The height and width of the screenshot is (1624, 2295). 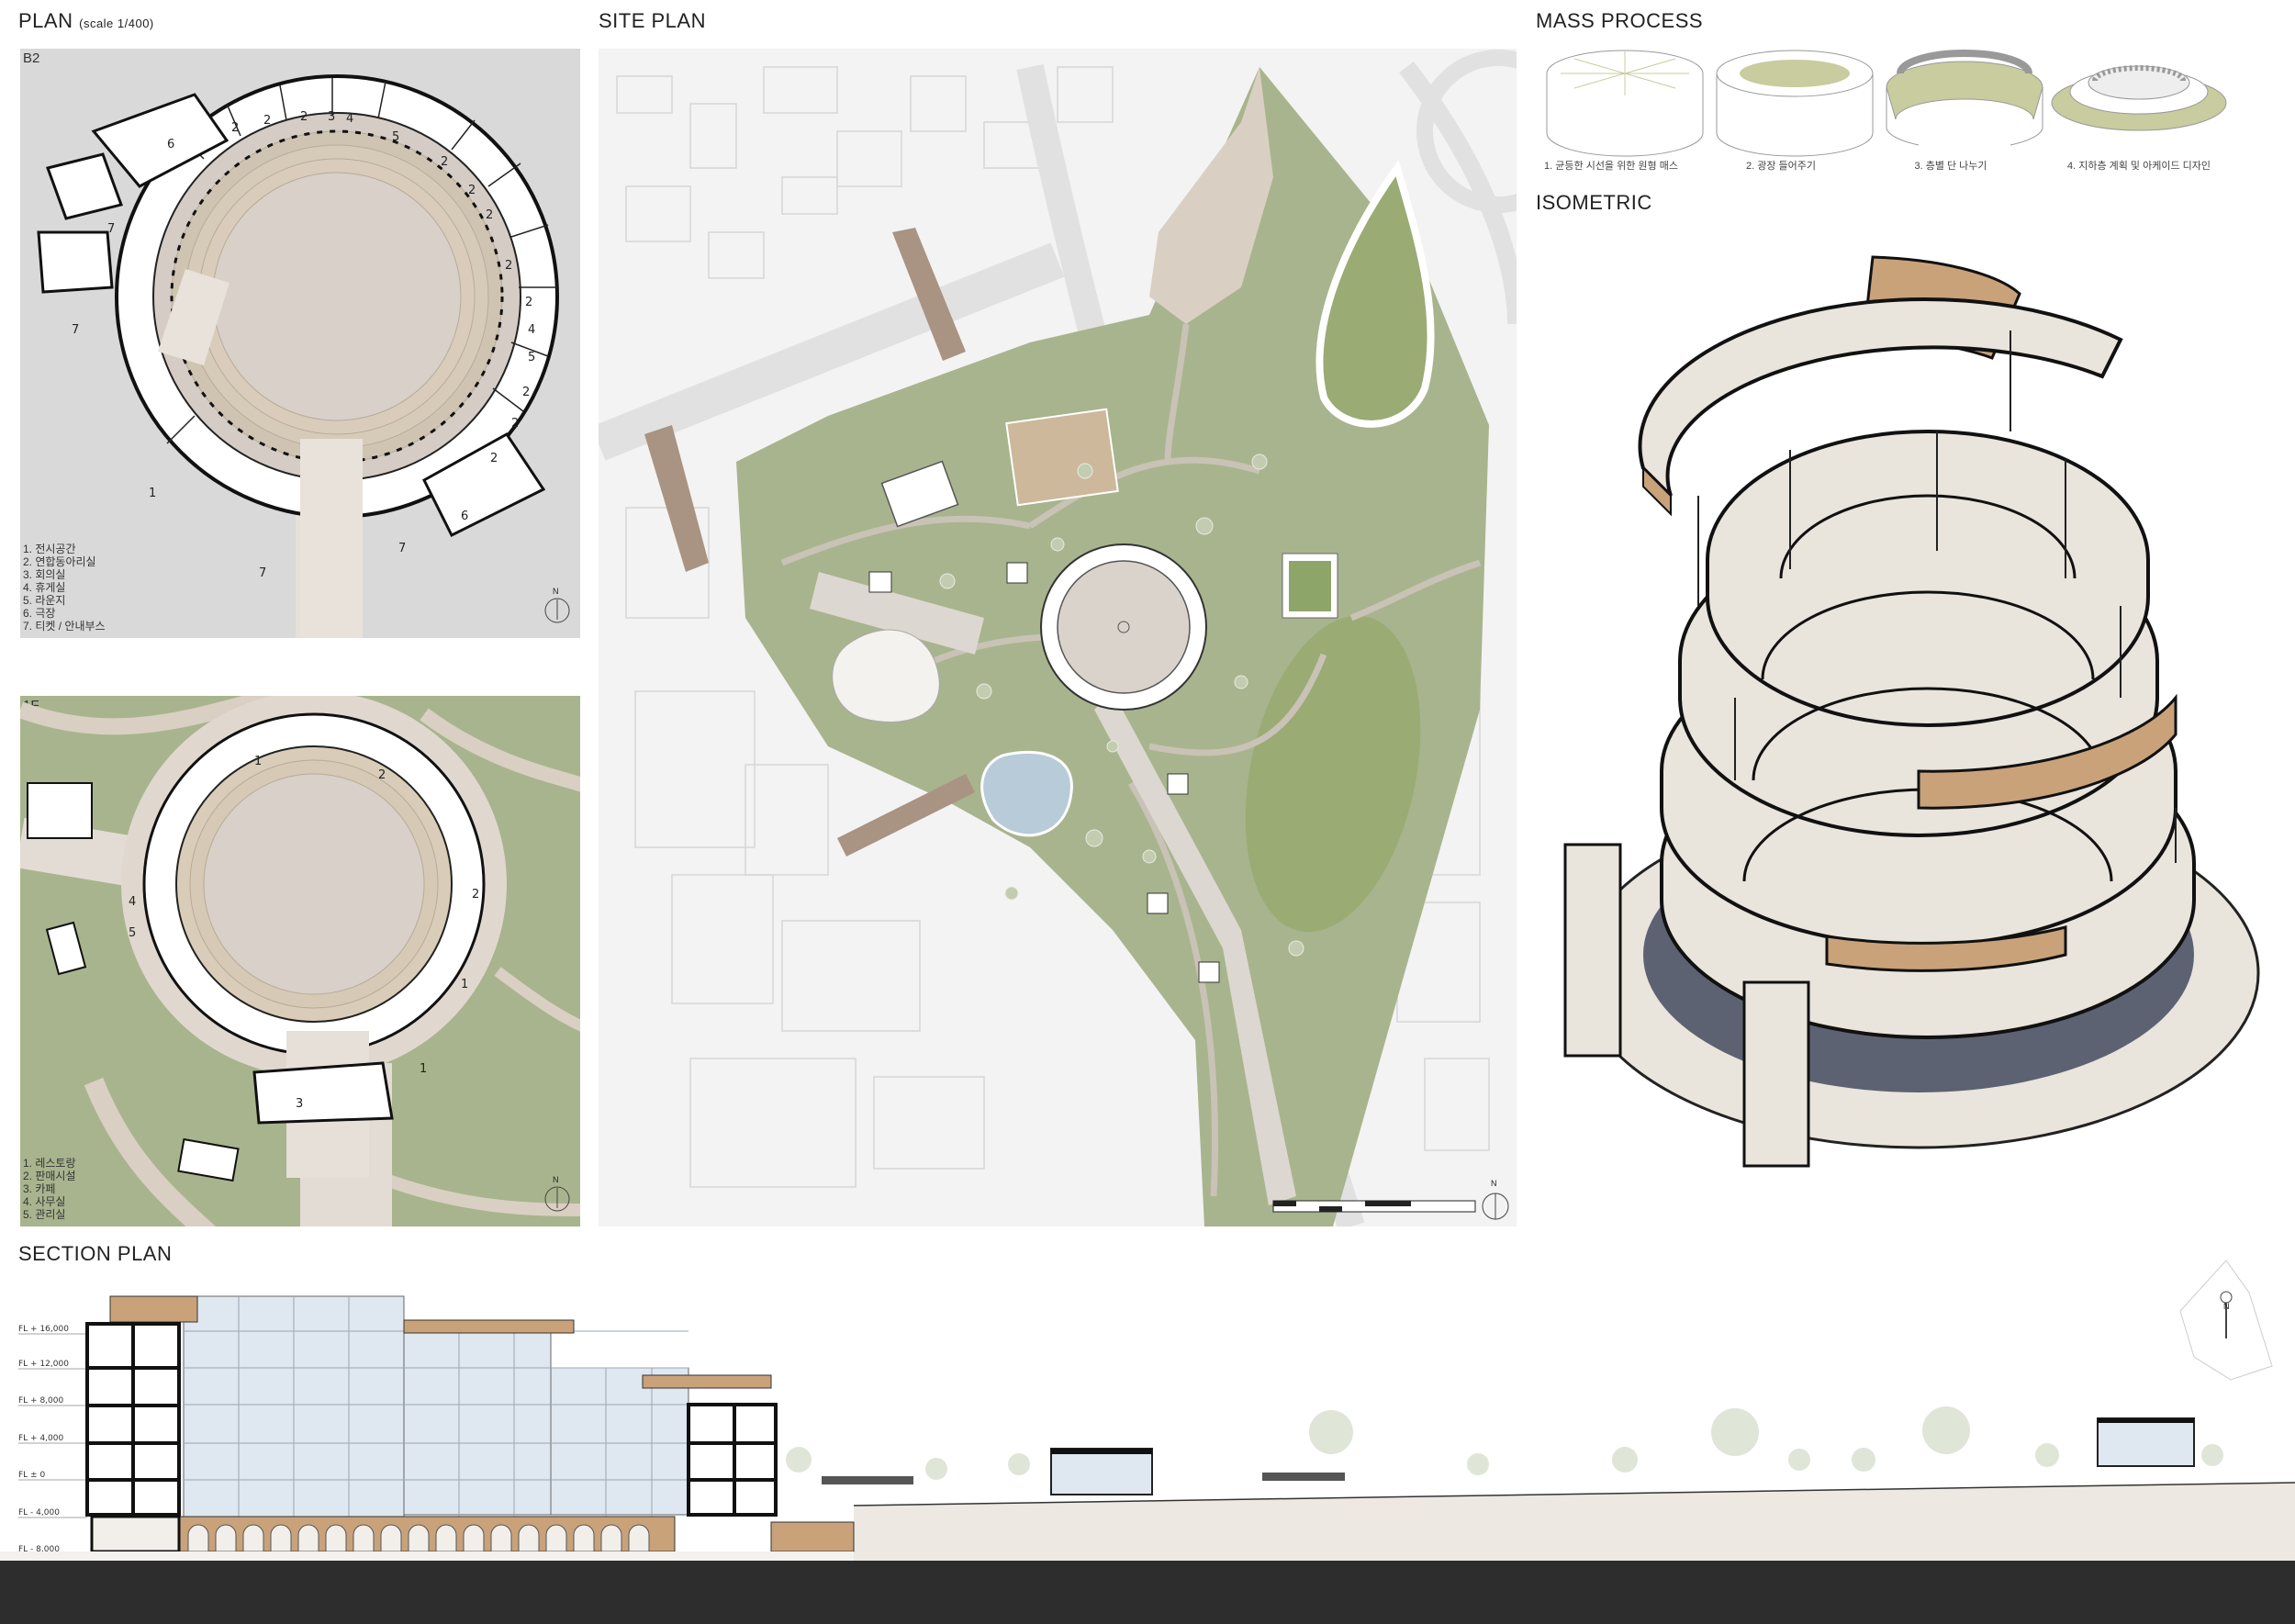 I want to click on b2-legend-item: 3. 회의실, so click(x=44, y=574).